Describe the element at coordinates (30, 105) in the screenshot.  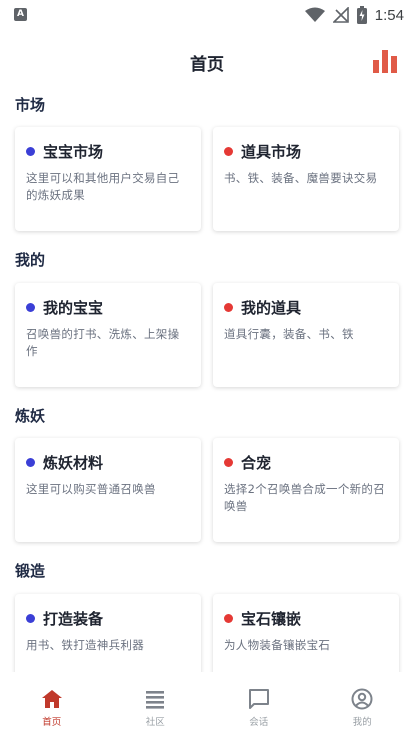
I see `section-title-market: 市场` at that location.